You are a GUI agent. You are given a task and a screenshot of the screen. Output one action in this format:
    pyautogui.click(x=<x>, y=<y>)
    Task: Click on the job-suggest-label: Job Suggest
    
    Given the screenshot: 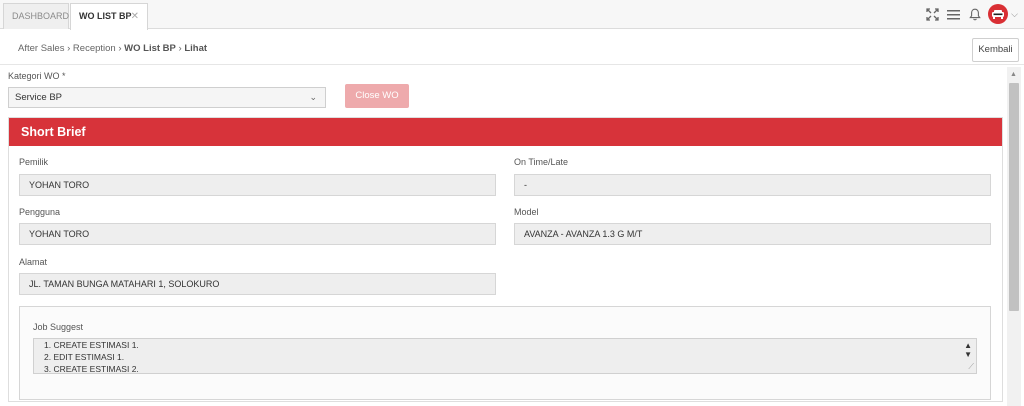 What is the action you would take?
    pyautogui.click(x=58, y=327)
    